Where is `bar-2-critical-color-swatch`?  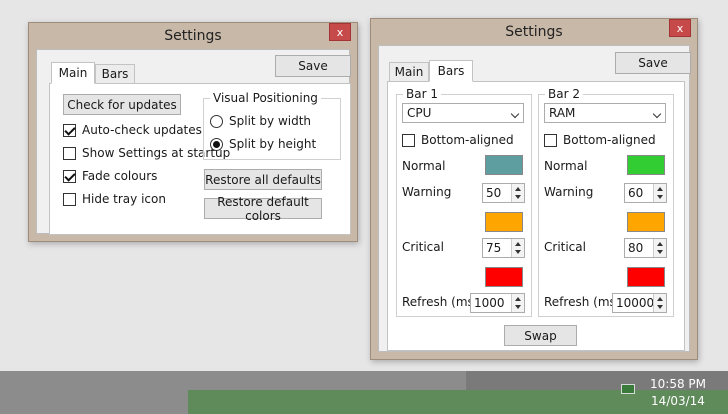 bar-2-critical-color-swatch is located at coordinates (646, 277).